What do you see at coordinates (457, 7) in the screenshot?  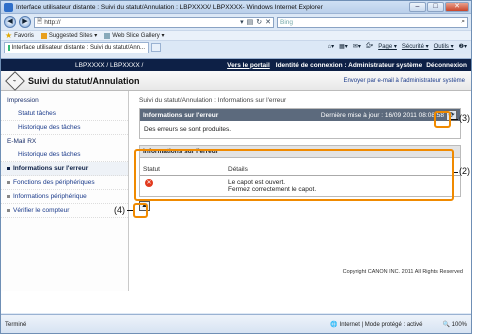 I see `close-button: ✕` at bounding box center [457, 7].